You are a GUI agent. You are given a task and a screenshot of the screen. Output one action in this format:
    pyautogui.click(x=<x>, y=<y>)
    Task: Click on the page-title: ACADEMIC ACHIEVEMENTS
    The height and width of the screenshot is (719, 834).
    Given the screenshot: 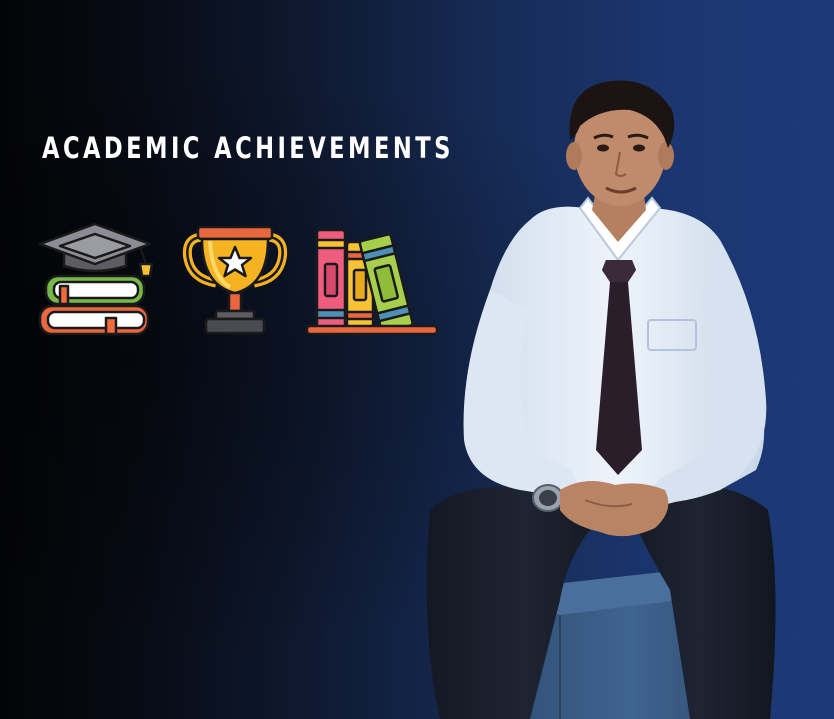 What is the action you would take?
    pyautogui.click(x=248, y=148)
    